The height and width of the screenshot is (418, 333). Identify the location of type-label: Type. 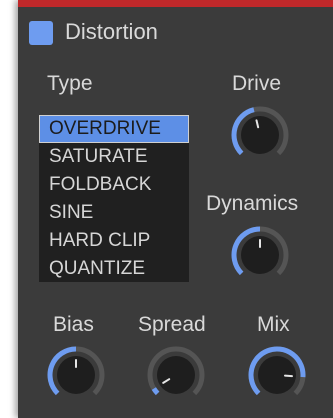
(70, 83).